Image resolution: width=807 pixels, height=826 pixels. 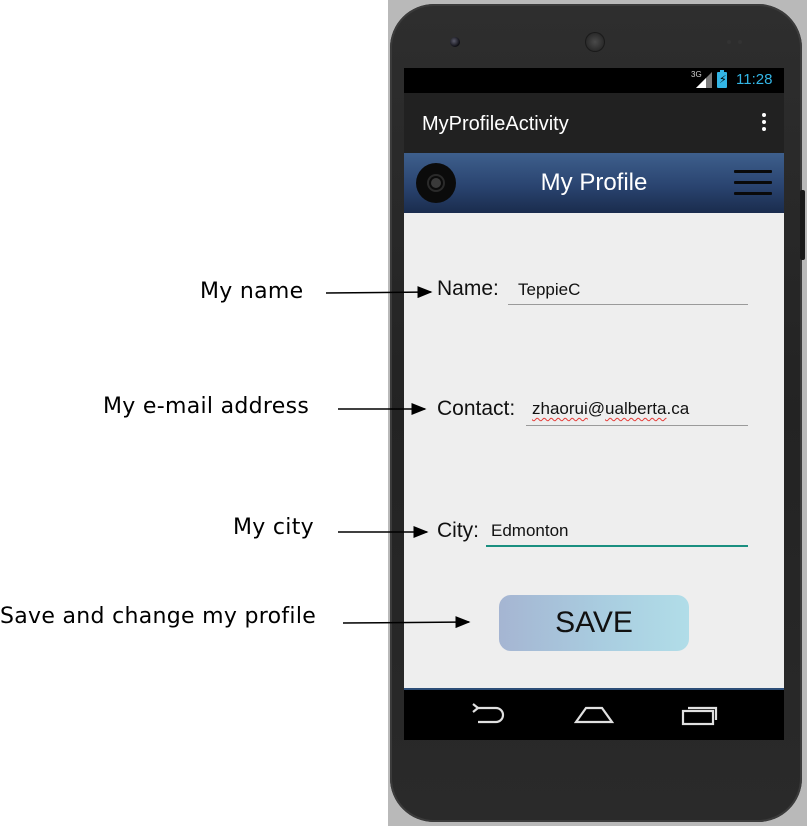 I want to click on annotation-name: My name, so click(x=252, y=291).